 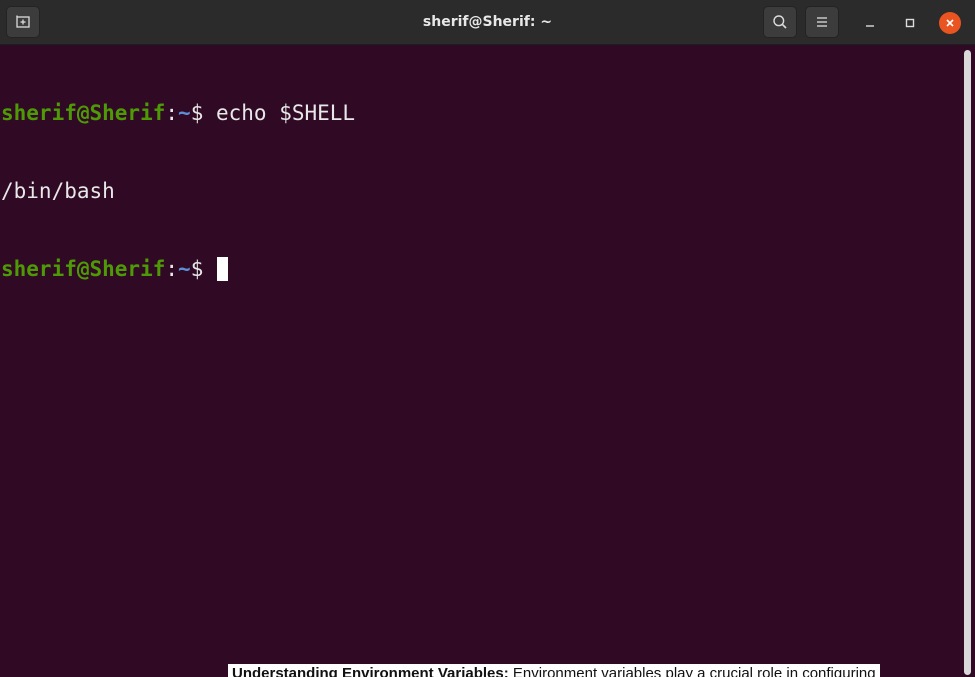 I want to click on menu-button, so click(x=822, y=22).